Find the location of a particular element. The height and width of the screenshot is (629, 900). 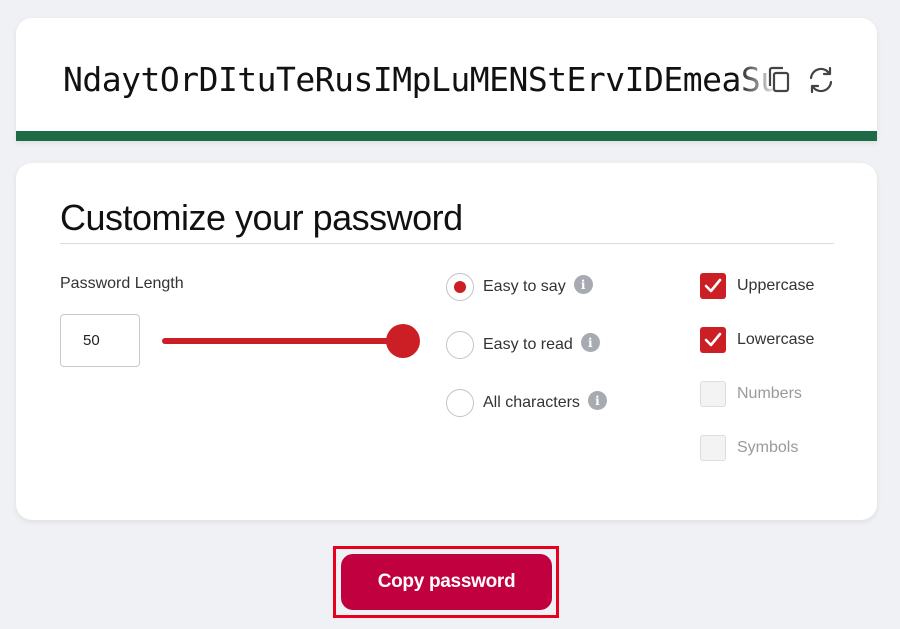

generated-password: NdaytOrDItuTeRusIMpLuMENStErvIDEmeaSurE is located at coordinates (419, 80).